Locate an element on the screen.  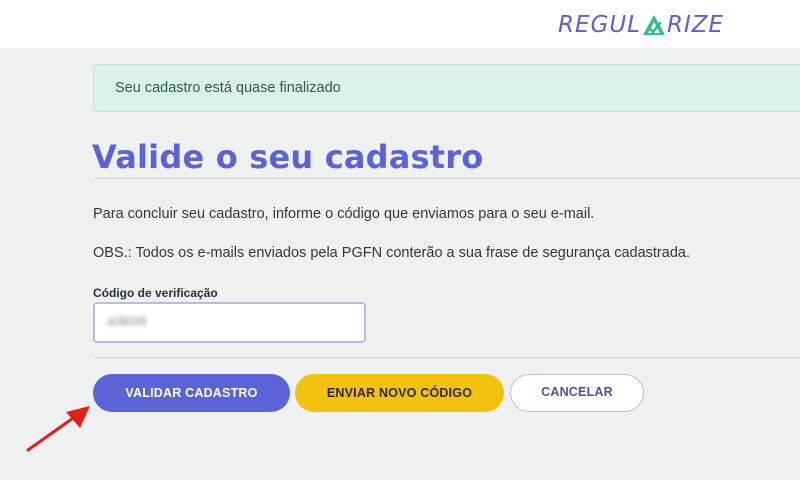
alert-message: Seu cadastro está quase finalizado is located at coordinates (228, 88).